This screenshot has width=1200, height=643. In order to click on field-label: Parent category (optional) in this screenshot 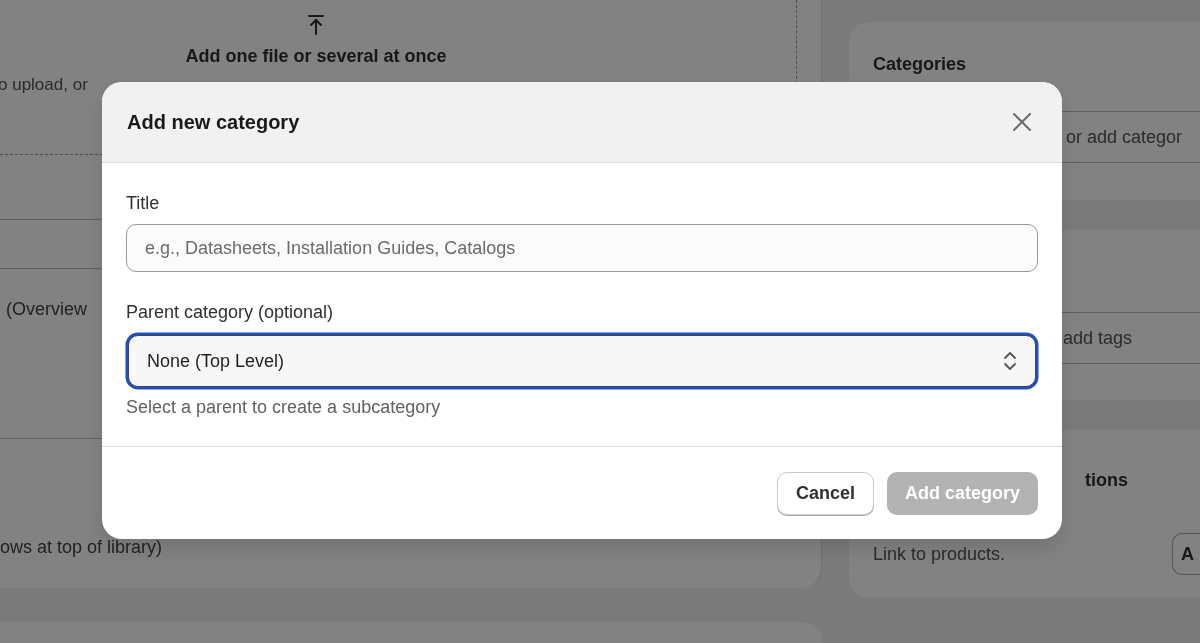, I will do `click(230, 312)`.